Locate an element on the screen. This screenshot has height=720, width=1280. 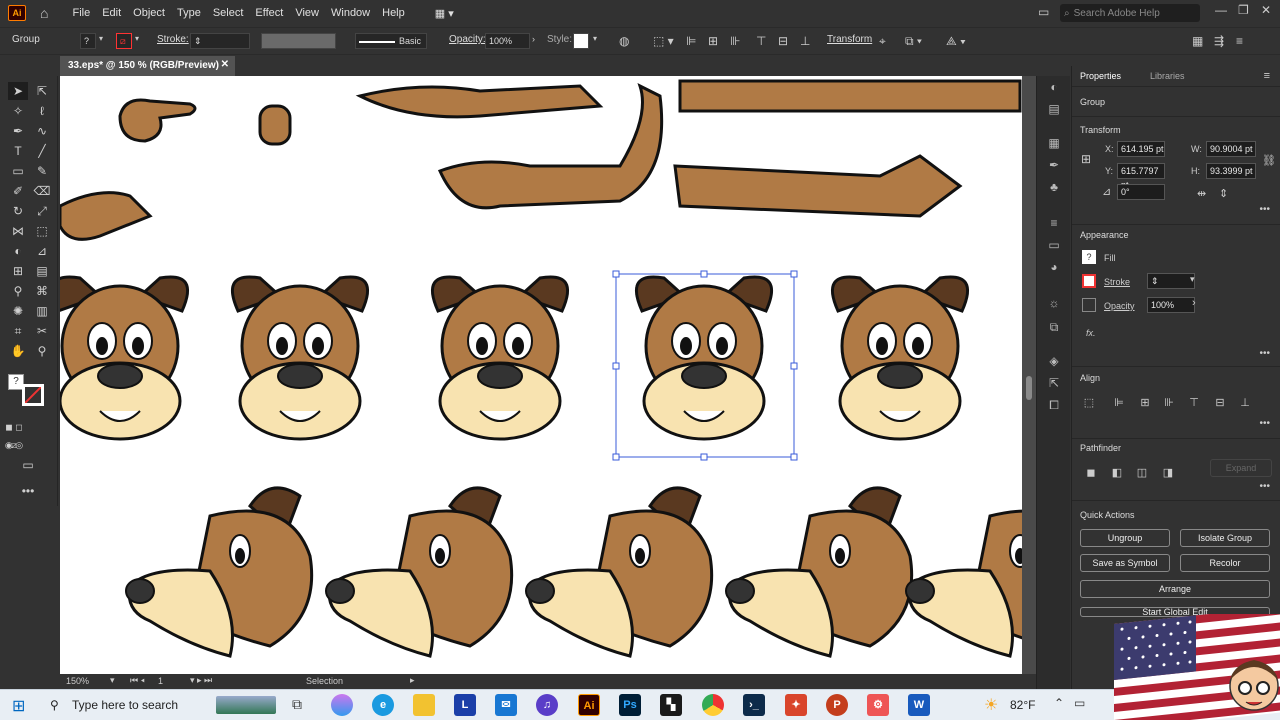
menu-help: Help is located at coordinates (393, 13).